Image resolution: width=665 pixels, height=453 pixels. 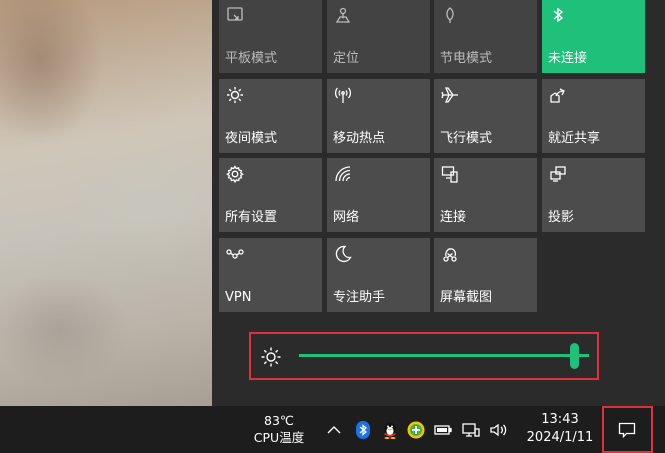 I want to click on connect-icon, so click(x=449, y=174).